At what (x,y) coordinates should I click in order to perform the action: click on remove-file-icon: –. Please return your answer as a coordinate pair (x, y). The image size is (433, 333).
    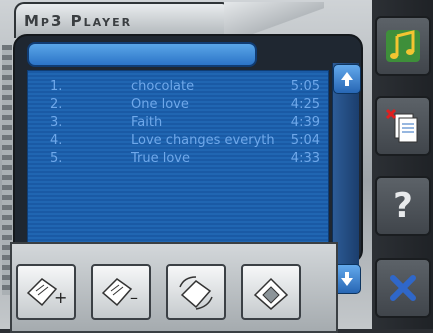
    Looking at the image, I should click on (119, 292).